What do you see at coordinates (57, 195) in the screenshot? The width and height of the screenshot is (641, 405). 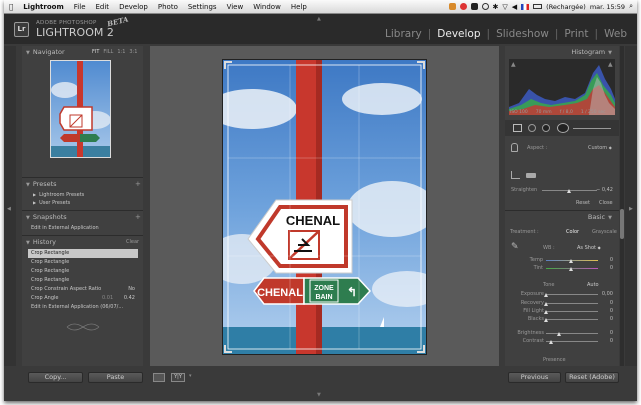 I see `preset-folder: ▶ Lightroom Presets` at bounding box center [57, 195].